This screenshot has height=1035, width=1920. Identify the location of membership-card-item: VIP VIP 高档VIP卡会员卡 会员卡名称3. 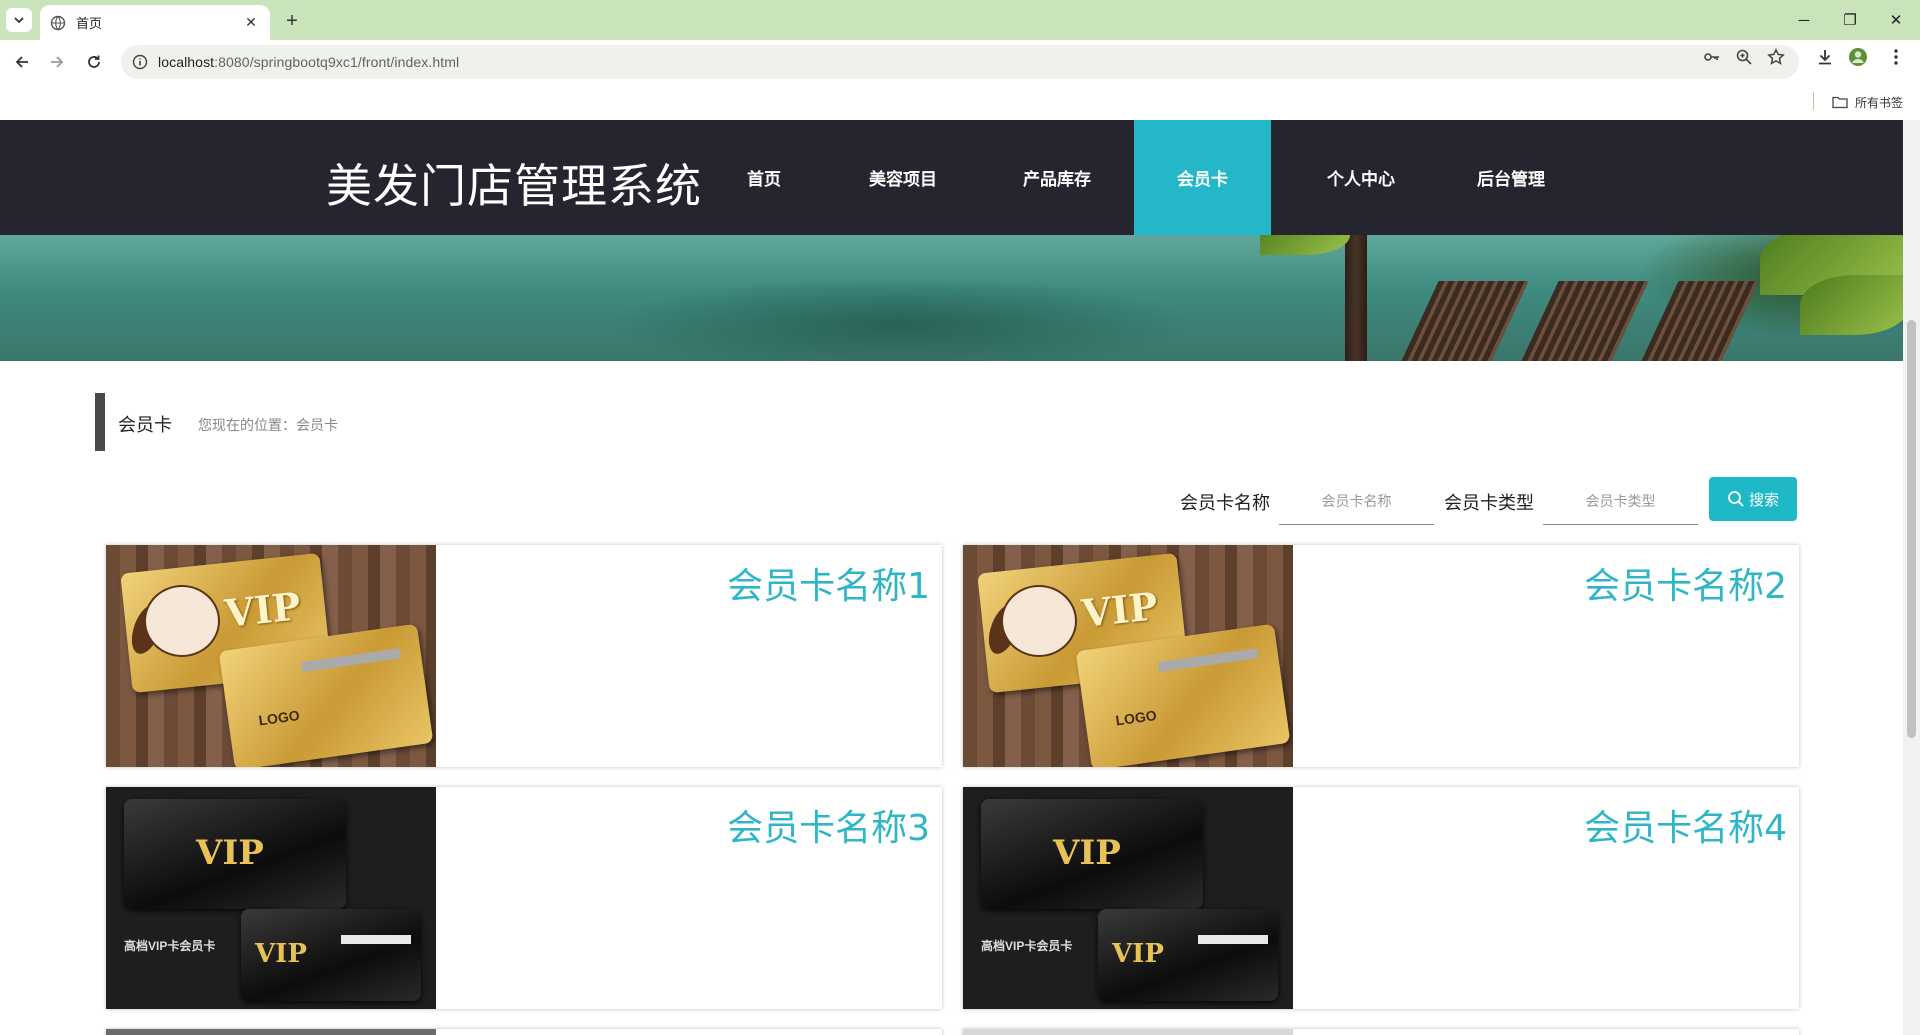
(524, 898).